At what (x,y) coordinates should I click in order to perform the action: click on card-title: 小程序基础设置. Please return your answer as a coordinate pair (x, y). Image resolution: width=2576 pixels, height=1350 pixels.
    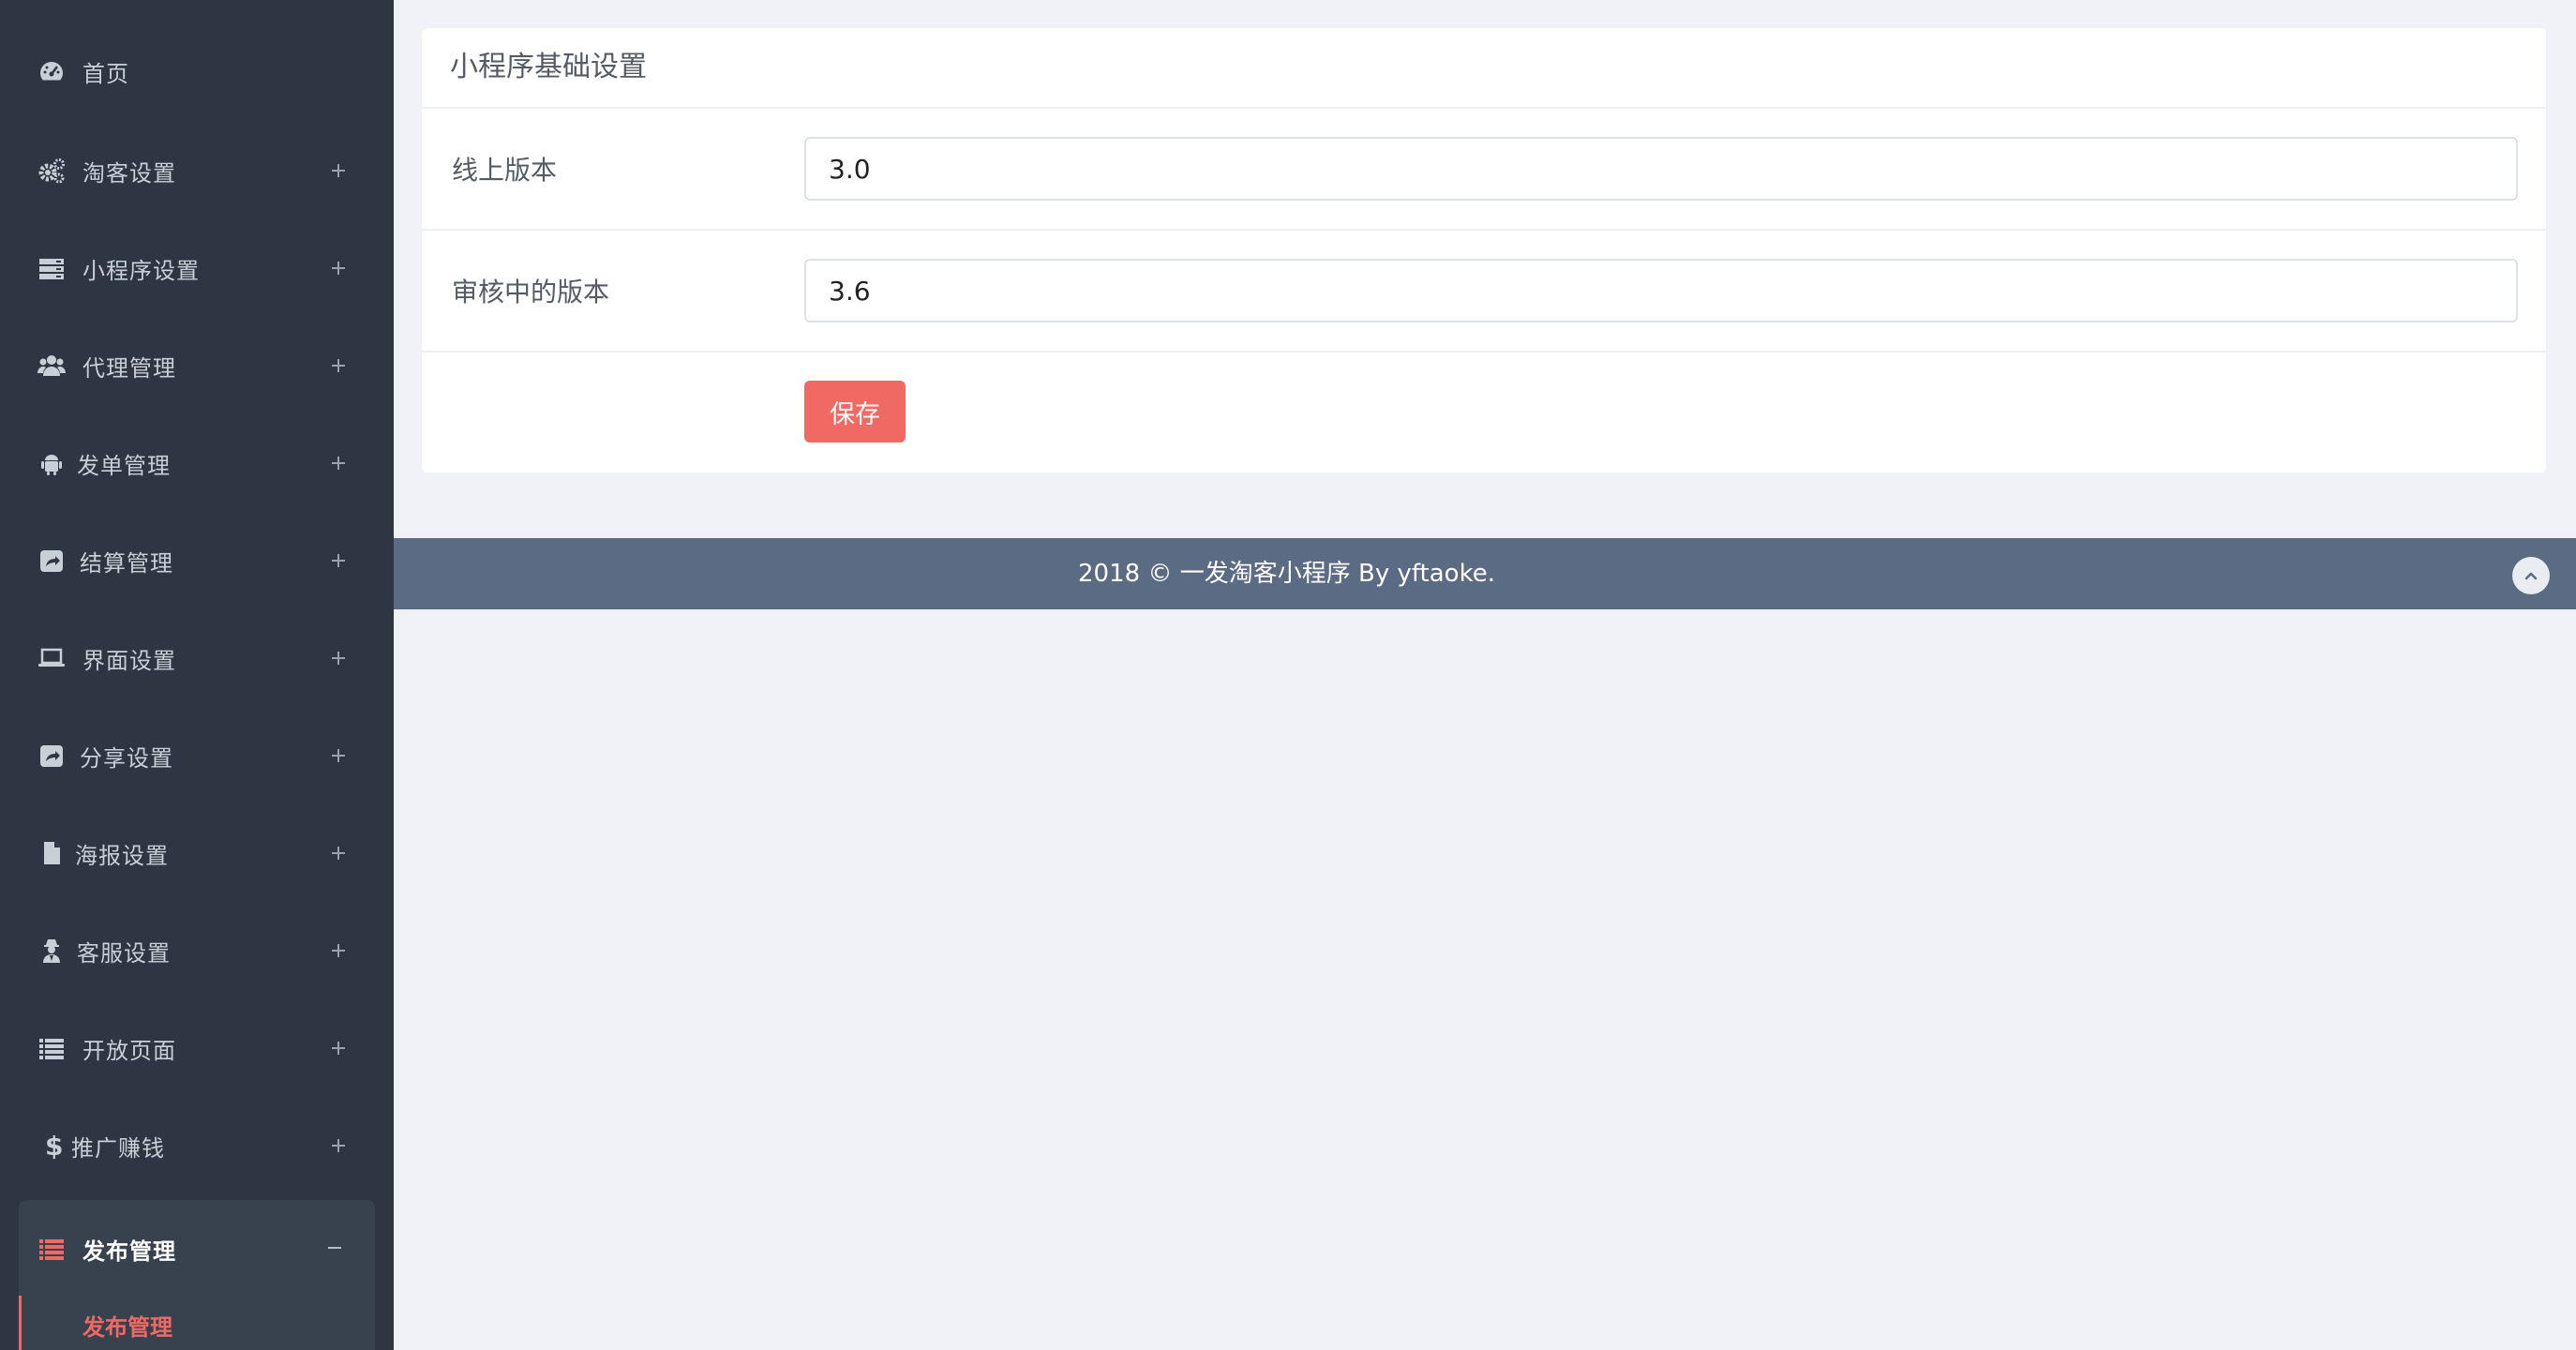
    Looking at the image, I should click on (549, 67).